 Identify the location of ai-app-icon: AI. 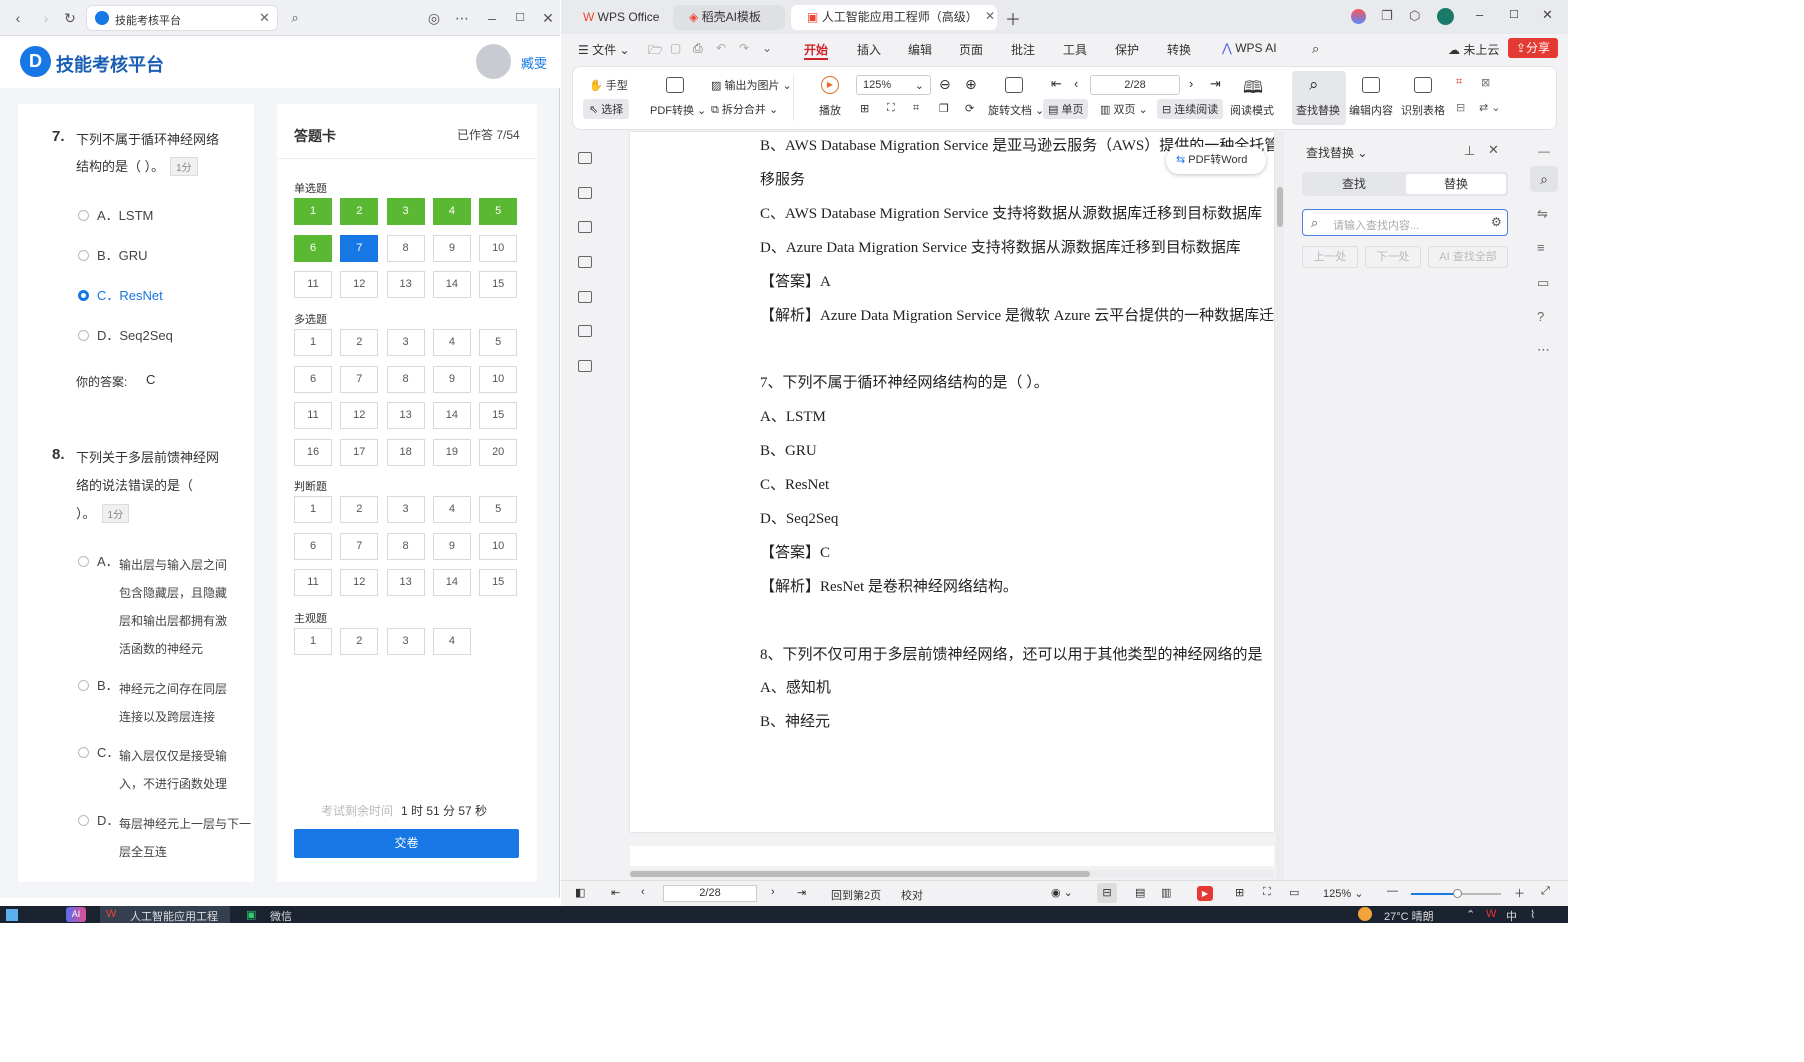
(76, 914).